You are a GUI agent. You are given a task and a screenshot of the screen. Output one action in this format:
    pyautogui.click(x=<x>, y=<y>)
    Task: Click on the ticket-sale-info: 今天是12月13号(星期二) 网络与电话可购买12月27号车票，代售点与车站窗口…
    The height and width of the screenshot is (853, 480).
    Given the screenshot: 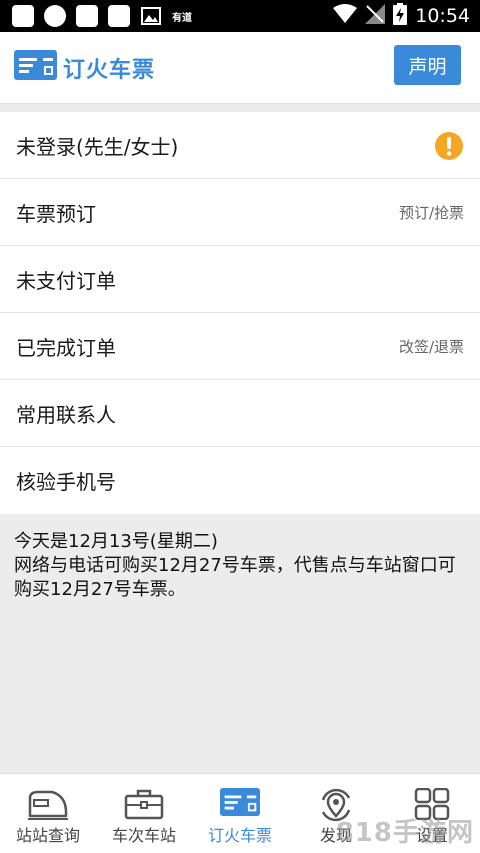 What is the action you would take?
    pyautogui.click(x=241, y=566)
    